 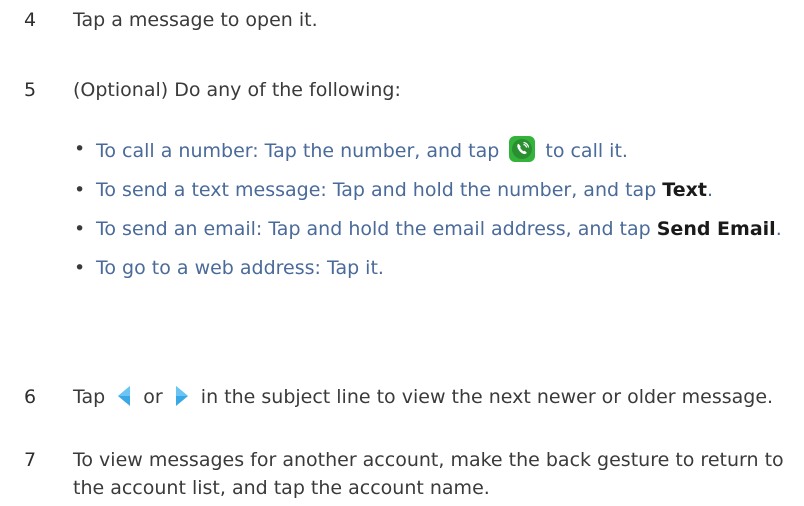 I want to click on next-arrow-icon, so click(x=181, y=396).